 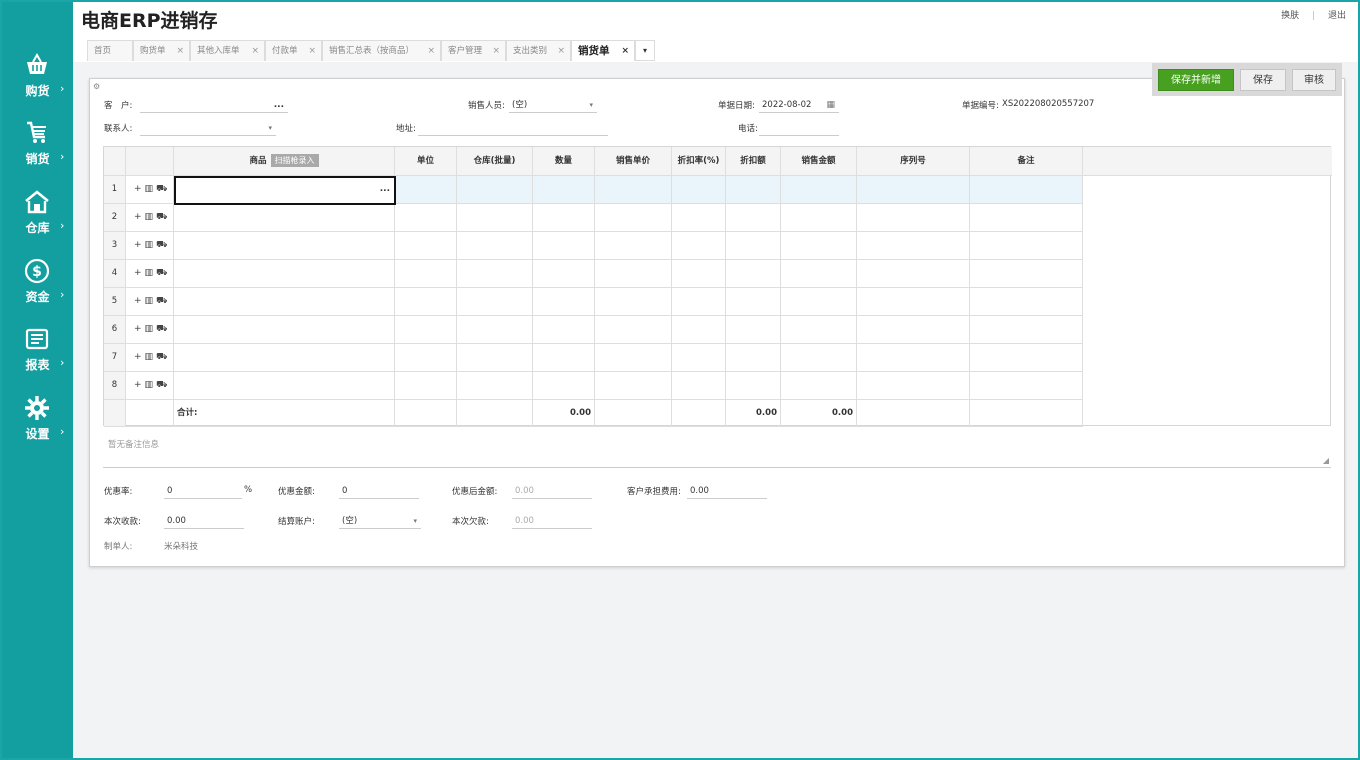 I want to click on sidebar-item-settings: 设置 ›, so click(x=37, y=419).